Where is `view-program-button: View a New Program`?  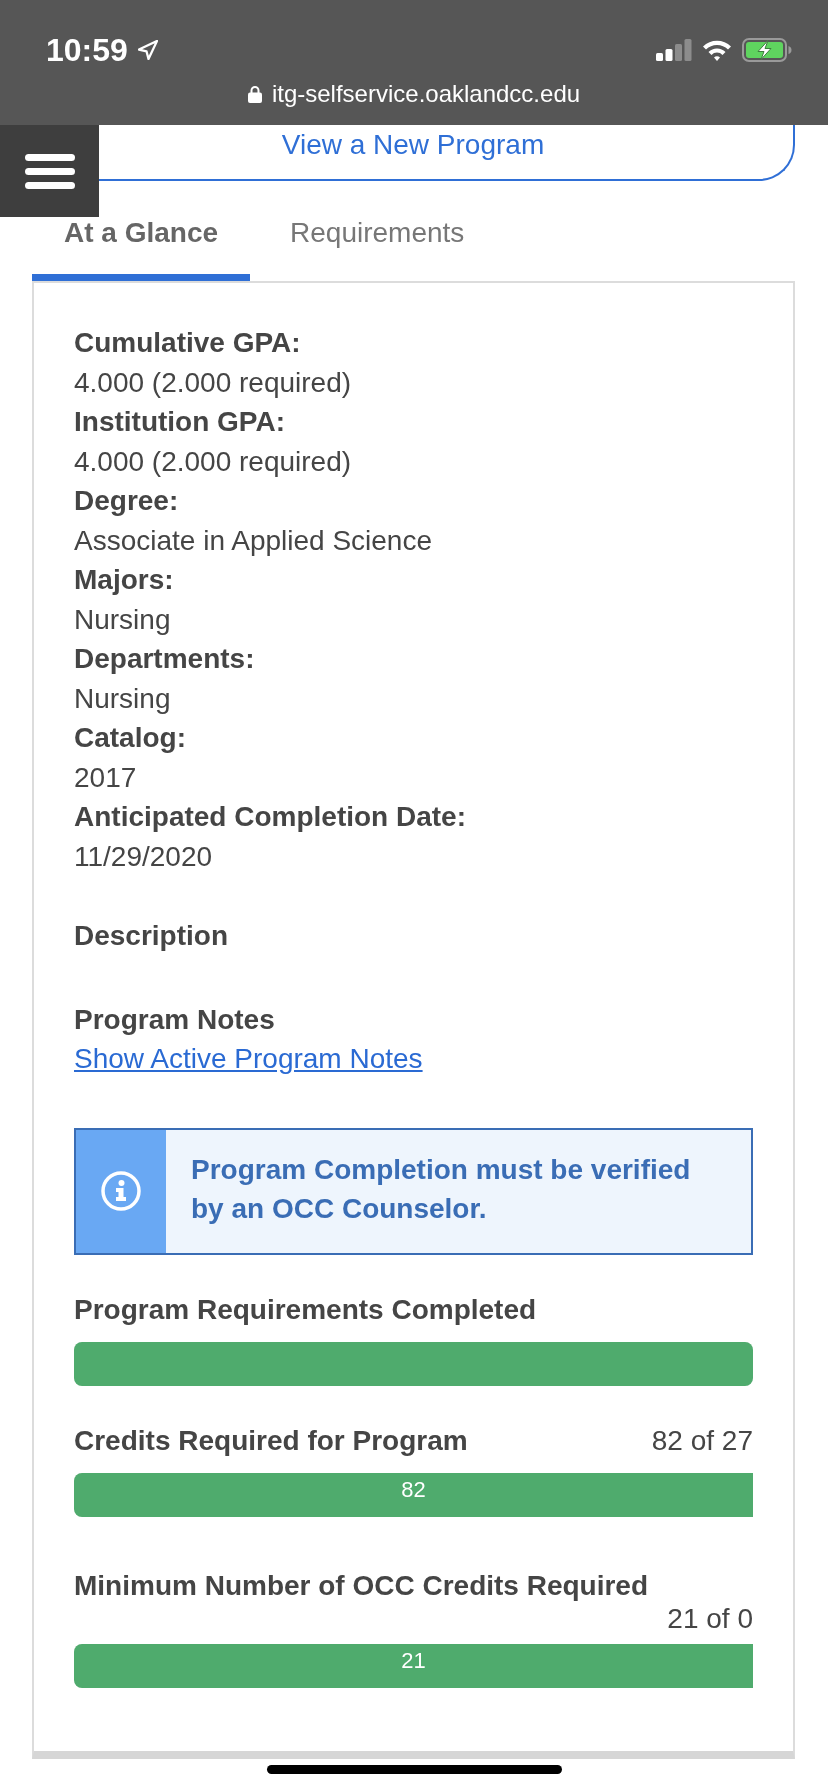
view-program-button: View a New Program is located at coordinates (447, 153).